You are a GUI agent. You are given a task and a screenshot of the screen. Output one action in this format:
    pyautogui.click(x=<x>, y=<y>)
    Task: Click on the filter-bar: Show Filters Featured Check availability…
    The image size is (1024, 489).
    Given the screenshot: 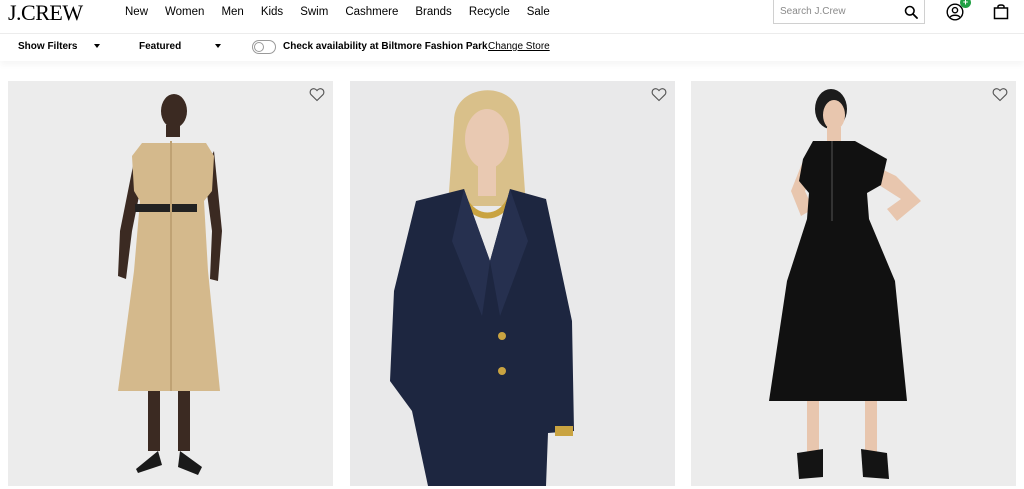 What is the action you would take?
    pyautogui.click(x=512, y=47)
    